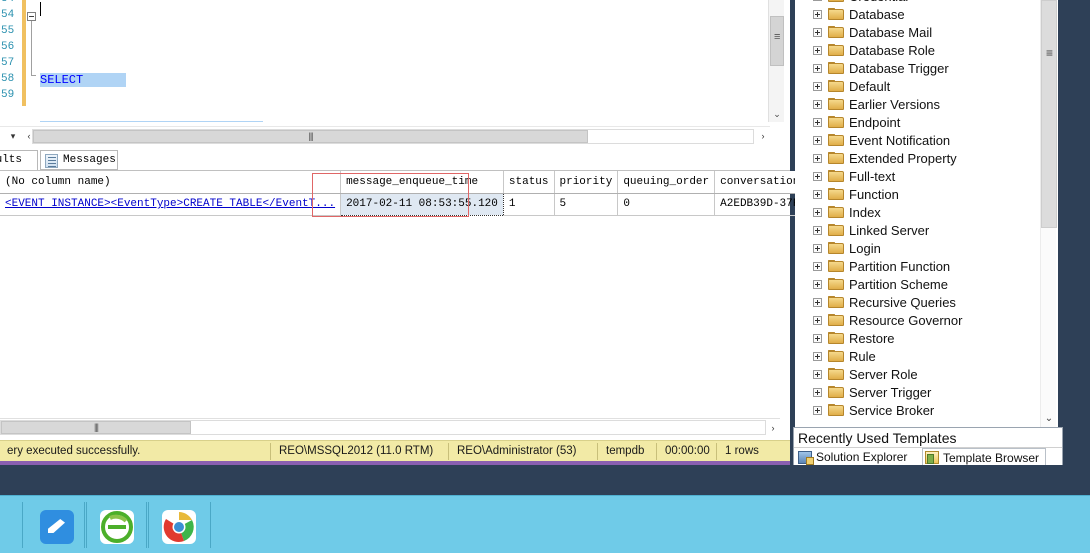 This screenshot has height=553, width=1090. I want to click on cell-status: 1, so click(529, 204).